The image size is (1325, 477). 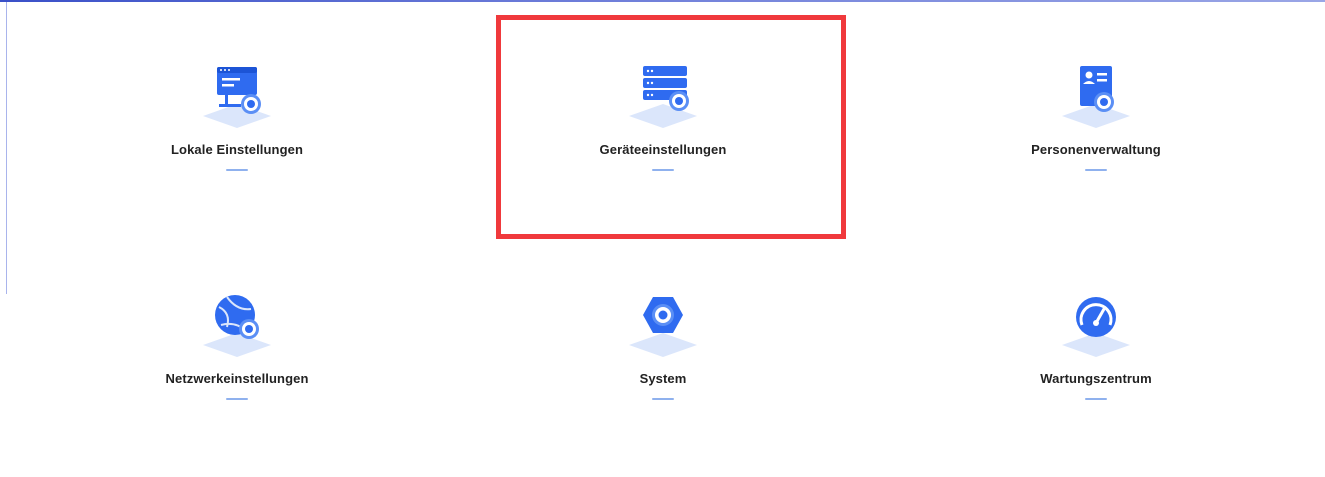 What do you see at coordinates (237, 149) in the screenshot?
I see `tile-label: Lokale Einstellungen` at bounding box center [237, 149].